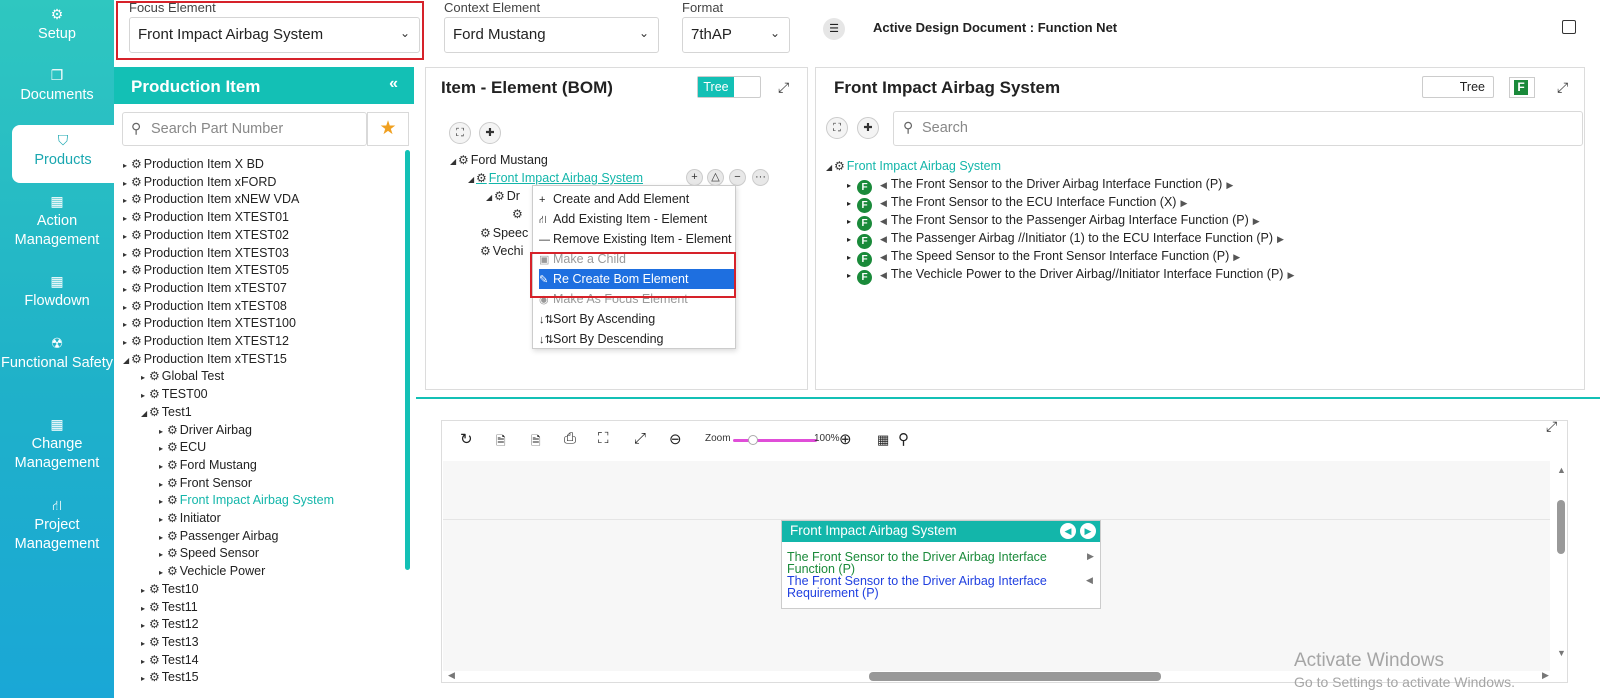 The height and width of the screenshot is (698, 1600). Describe the element at coordinates (501, 442) in the screenshot. I see `export-svg-icon: 🗎` at that location.